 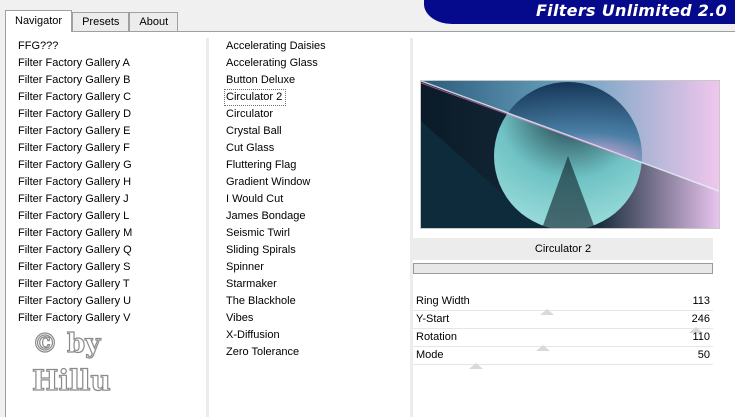 What do you see at coordinates (39, 21) in the screenshot?
I see `tab-navigator: Navigator` at bounding box center [39, 21].